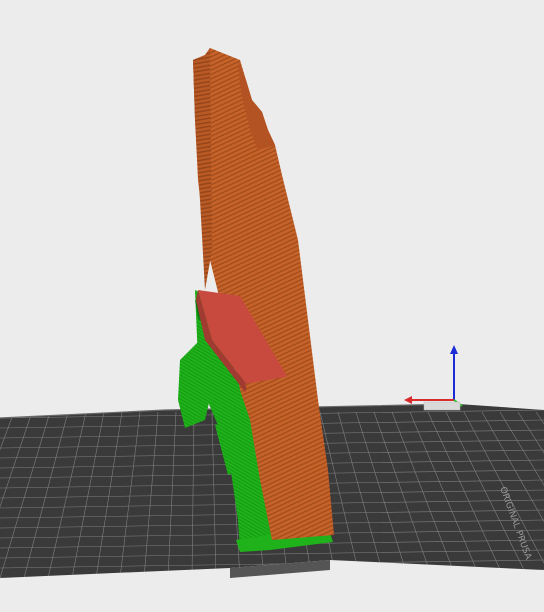  I want to click on x-axis-arrow-icon, so click(408, 400).